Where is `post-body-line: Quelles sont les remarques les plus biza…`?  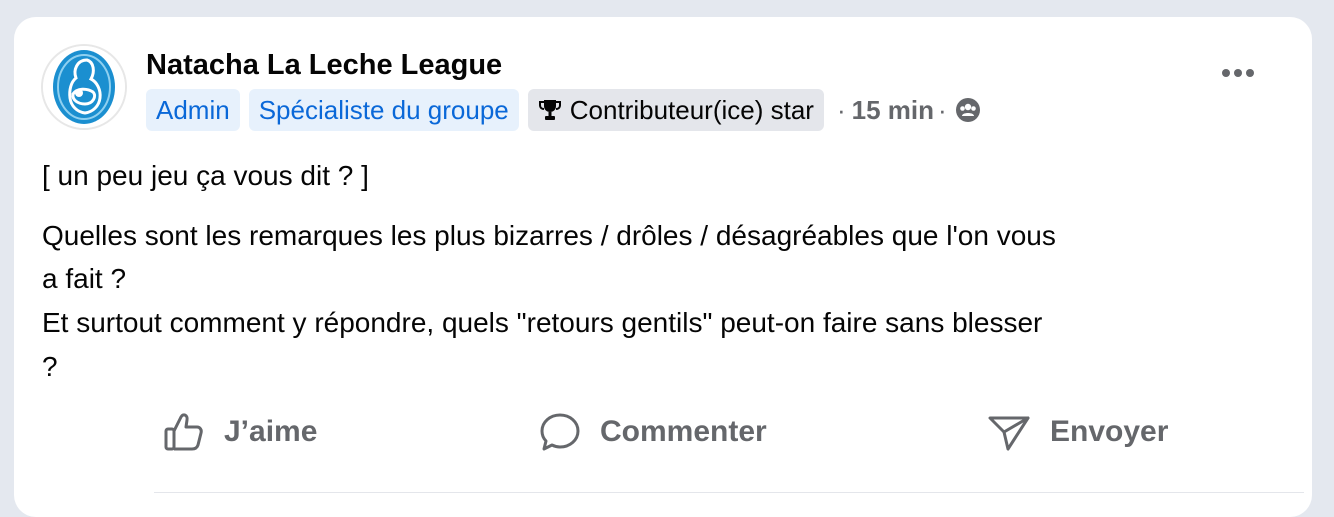
post-body-line: Quelles sont les remarques les plus biza… is located at coordinates (549, 235).